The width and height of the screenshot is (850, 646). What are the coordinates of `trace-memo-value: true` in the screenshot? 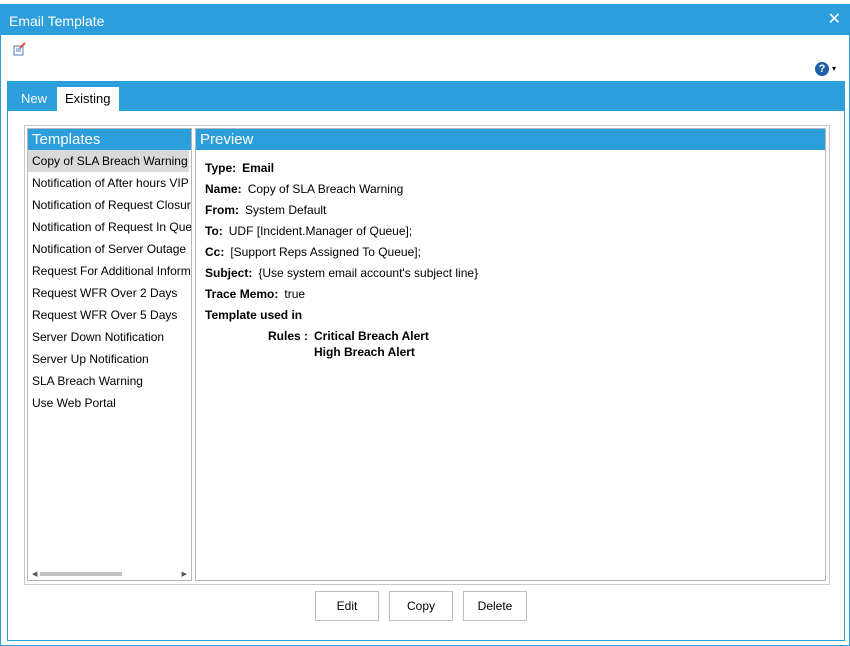 It's located at (295, 294).